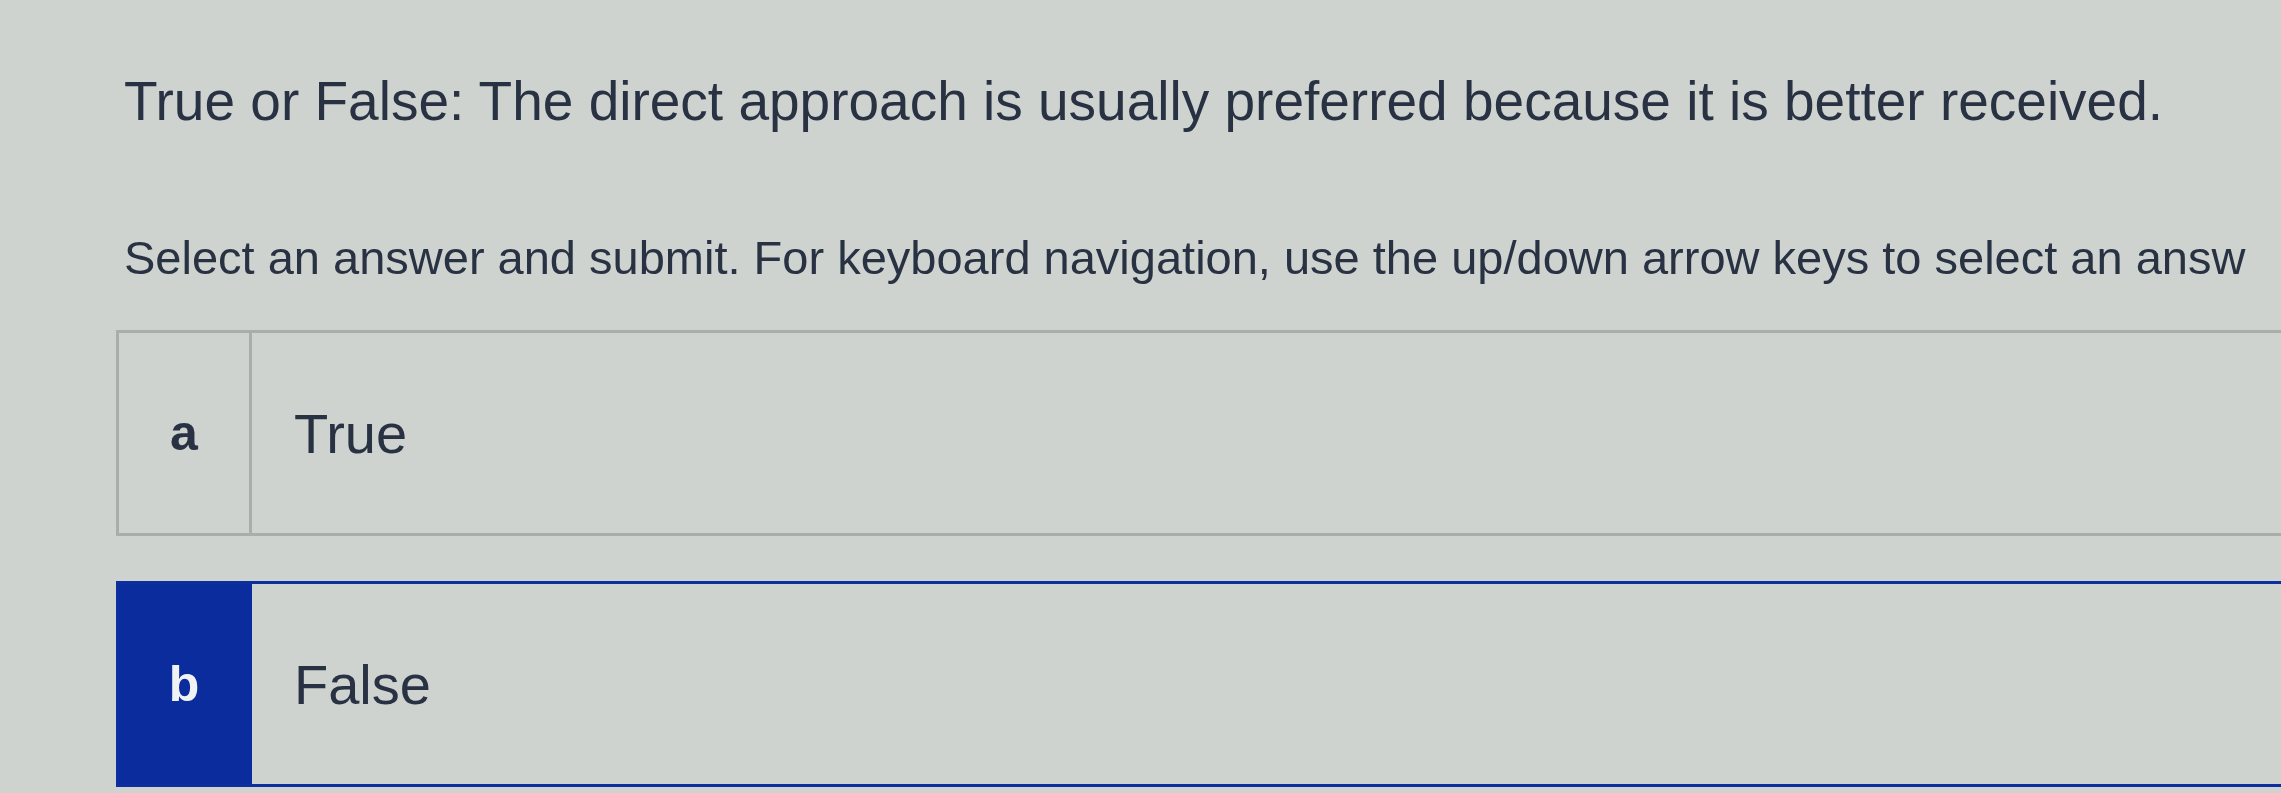  I want to click on instructions-text: Select an answer and submit. For keyboard navigation, use the up/down arrow keys to select an answ, so click(1185, 258).